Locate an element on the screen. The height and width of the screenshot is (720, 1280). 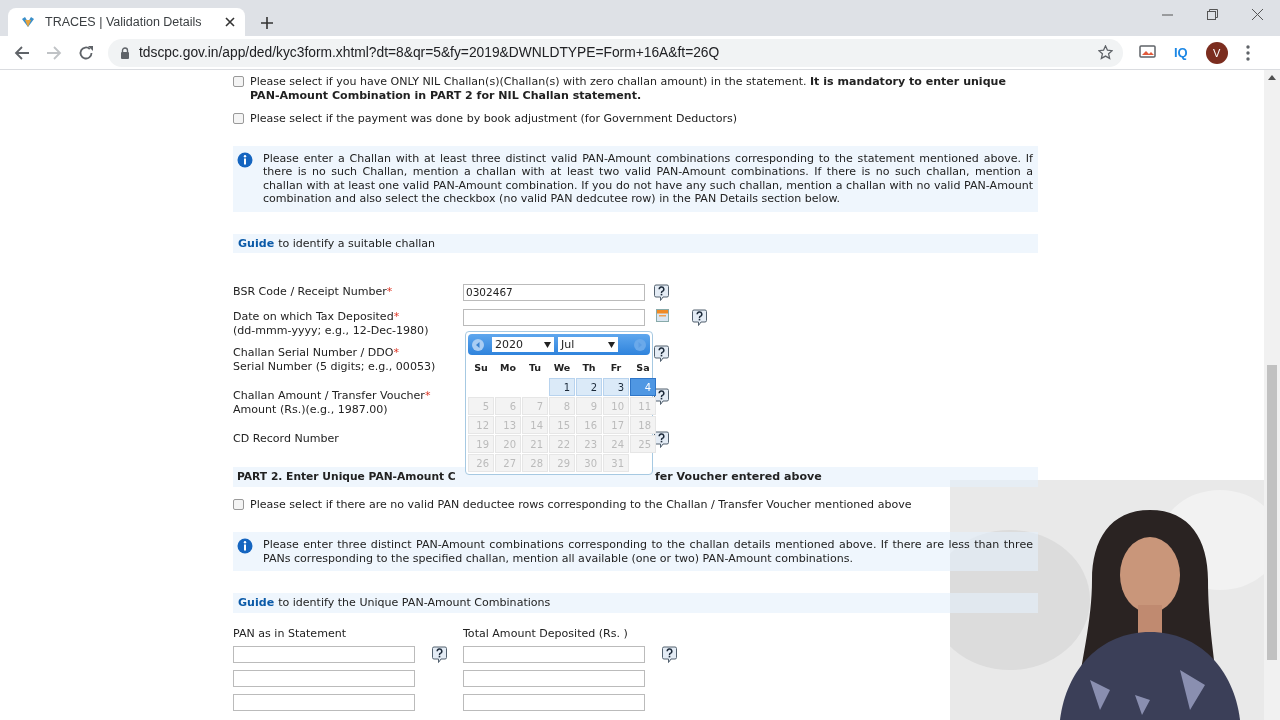
tab-title: TRACES | Validation Details is located at coordinates (124, 22).